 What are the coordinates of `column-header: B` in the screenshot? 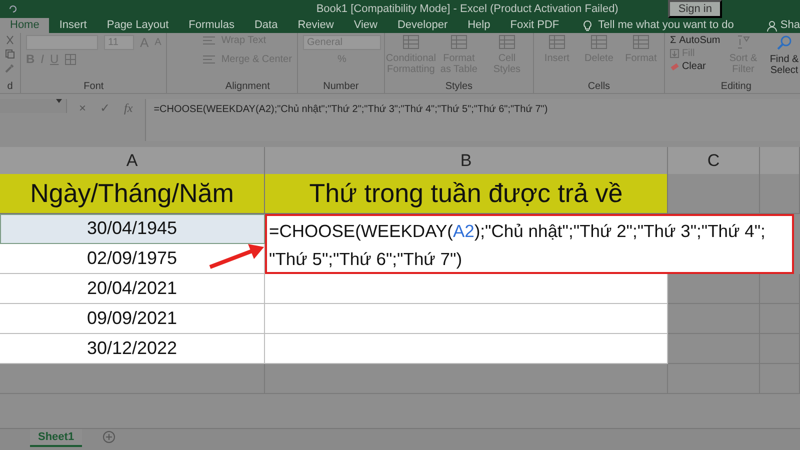 It's located at (466, 161).